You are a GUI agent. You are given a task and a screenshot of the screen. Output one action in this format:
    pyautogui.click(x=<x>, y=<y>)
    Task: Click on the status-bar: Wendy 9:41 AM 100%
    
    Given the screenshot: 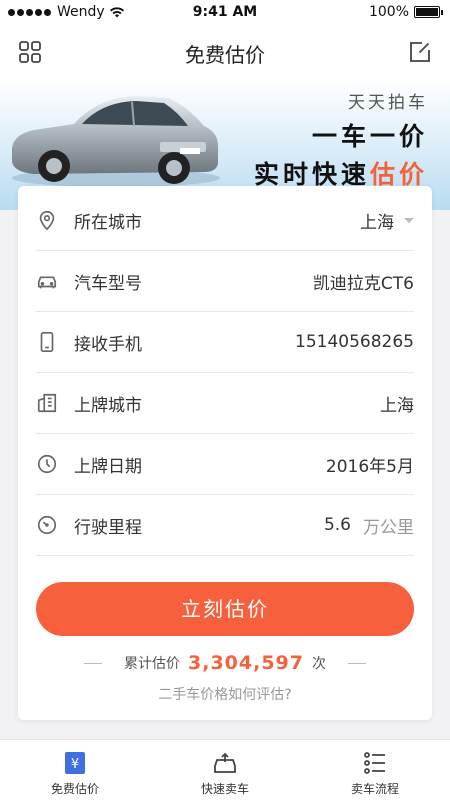 What is the action you would take?
    pyautogui.click(x=225, y=12)
    